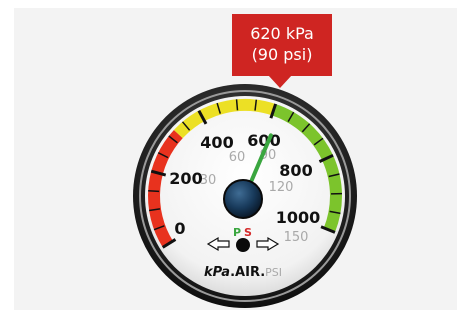  I want to click on kpa-label-1000: 1000, so click(298, 217).